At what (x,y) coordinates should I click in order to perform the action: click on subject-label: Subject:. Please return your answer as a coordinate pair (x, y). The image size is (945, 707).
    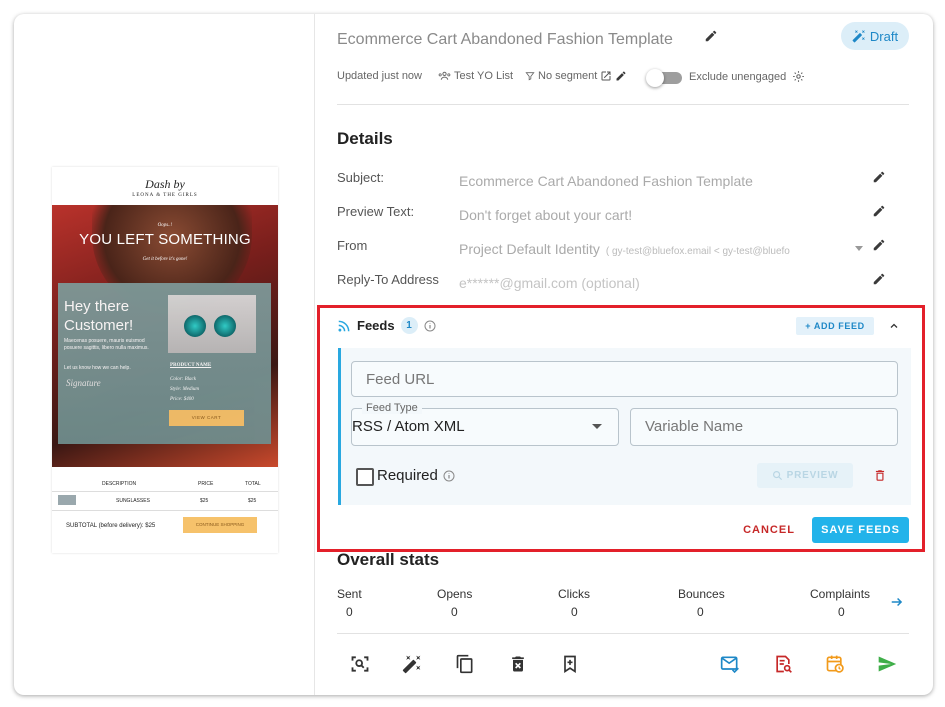
    Looking at the image, I should click on (360, 177).